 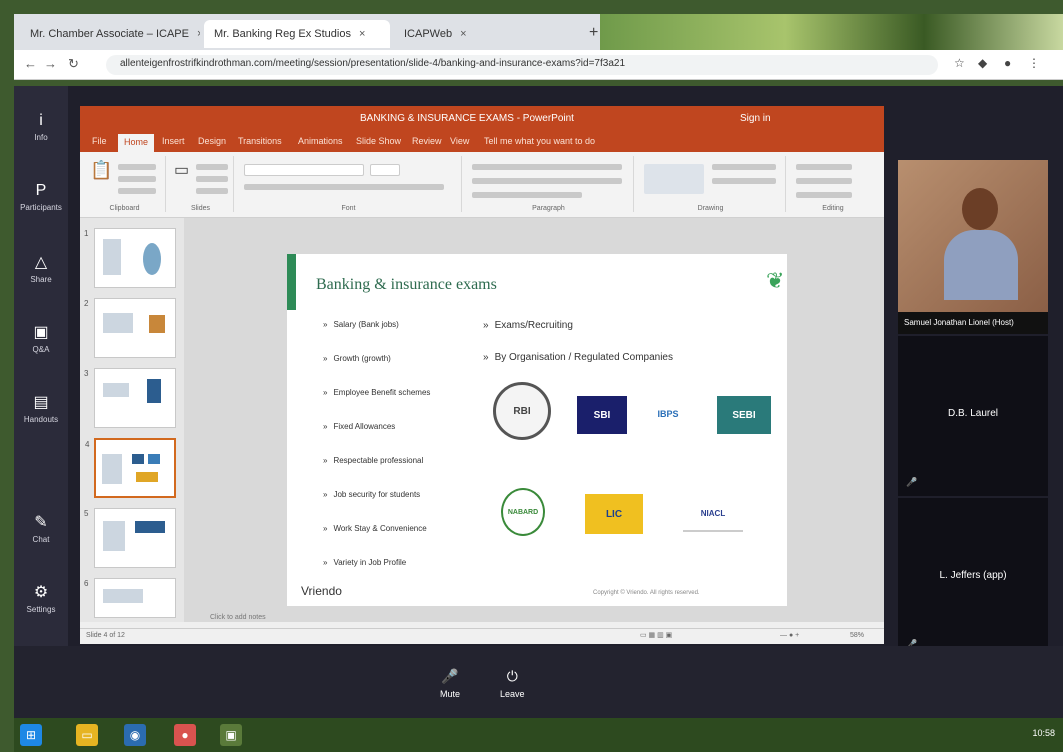 I want to click on menu-icon: ⋮, so click(x=1034, y=63).